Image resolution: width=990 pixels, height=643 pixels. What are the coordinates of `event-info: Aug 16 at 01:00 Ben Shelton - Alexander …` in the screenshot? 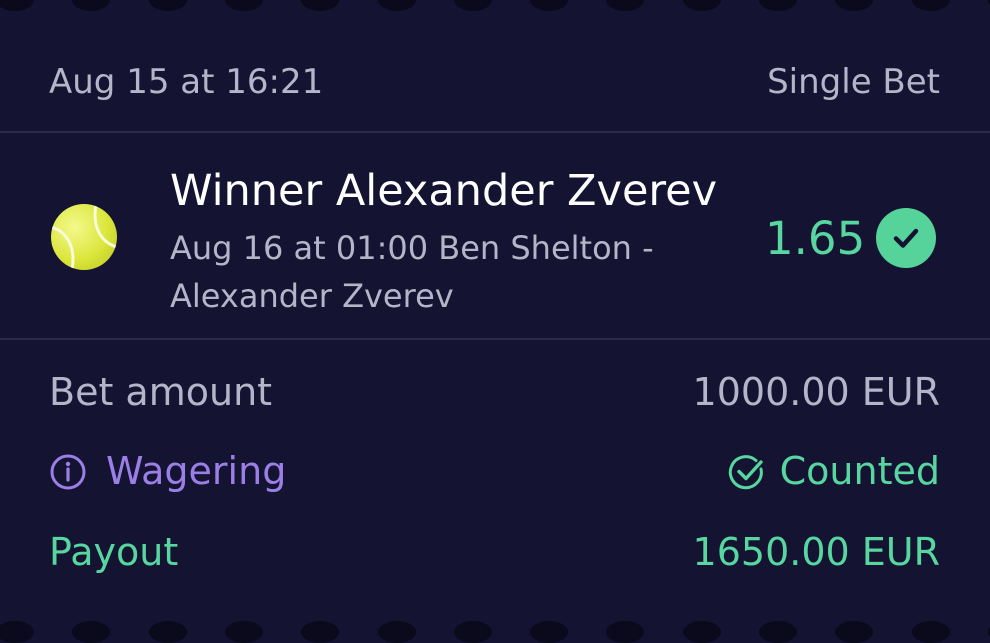 It's located at (412, 272).